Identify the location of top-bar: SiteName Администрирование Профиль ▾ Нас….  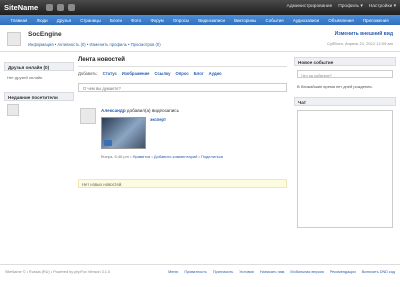
(200, 7).